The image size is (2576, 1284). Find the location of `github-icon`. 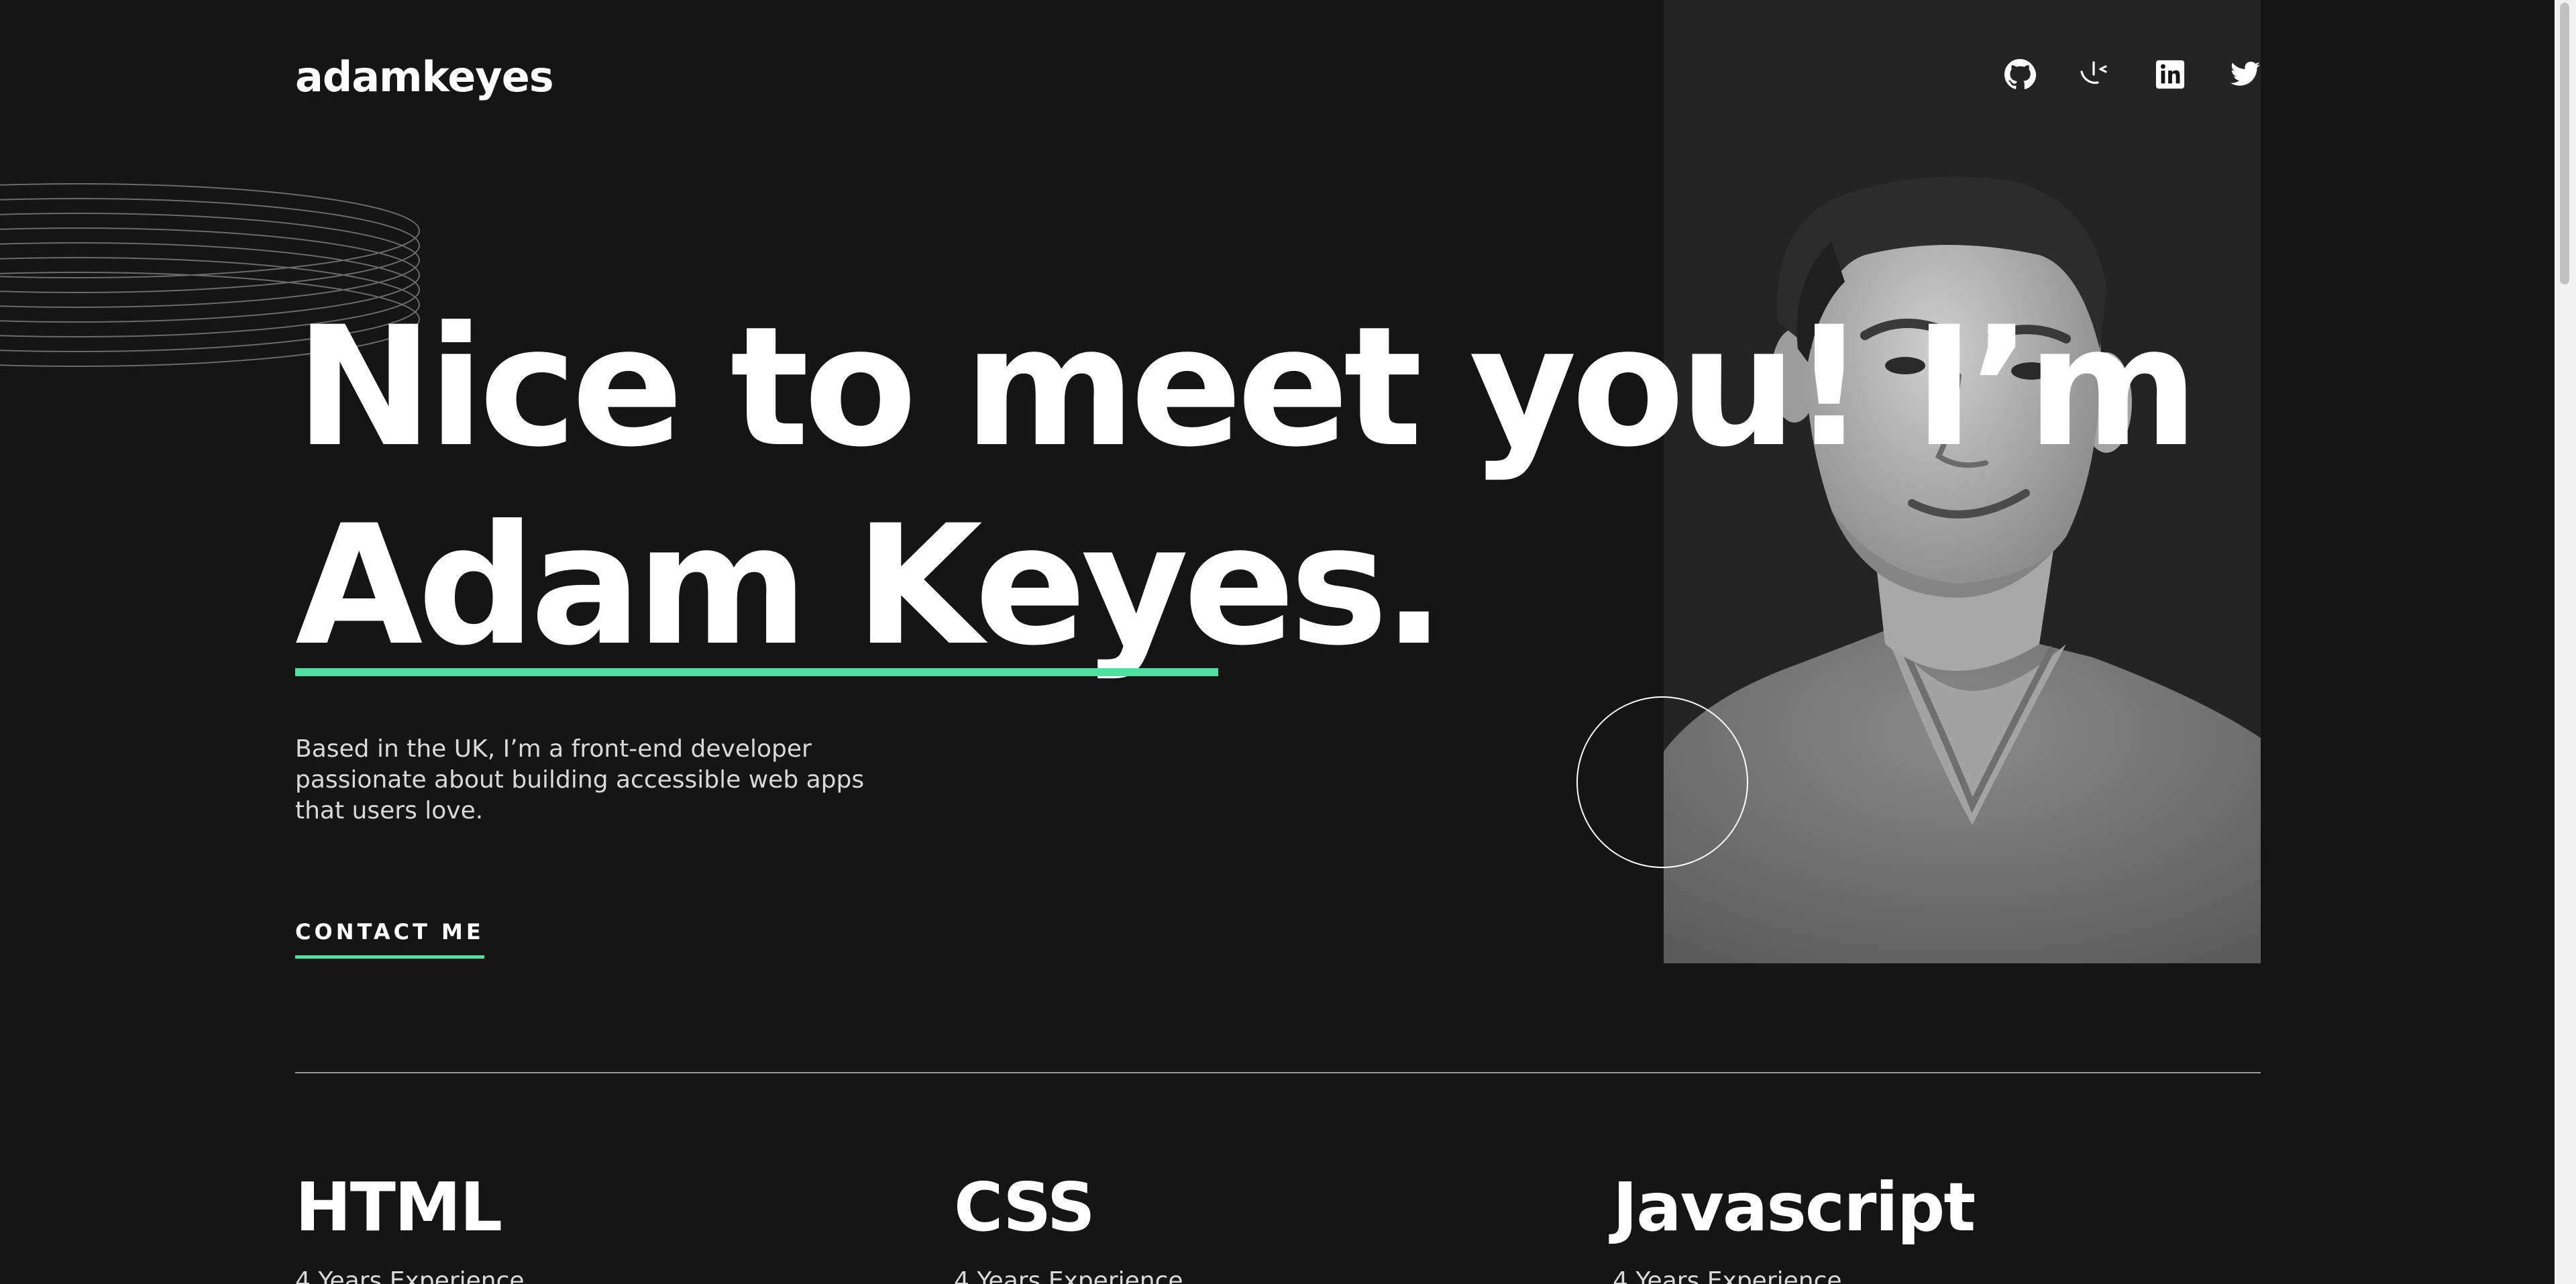

github-icon is located at coordinates (2020, 74).